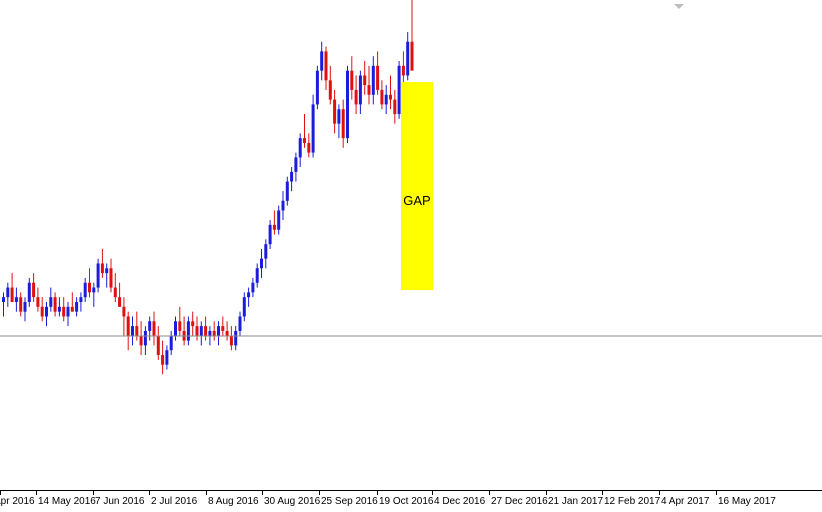 This screenshot has height=512, width=822. What do you see at coordinates (417, 186) in the screenshot?
I see `gap-highlight` at bounding box center [417, 186].